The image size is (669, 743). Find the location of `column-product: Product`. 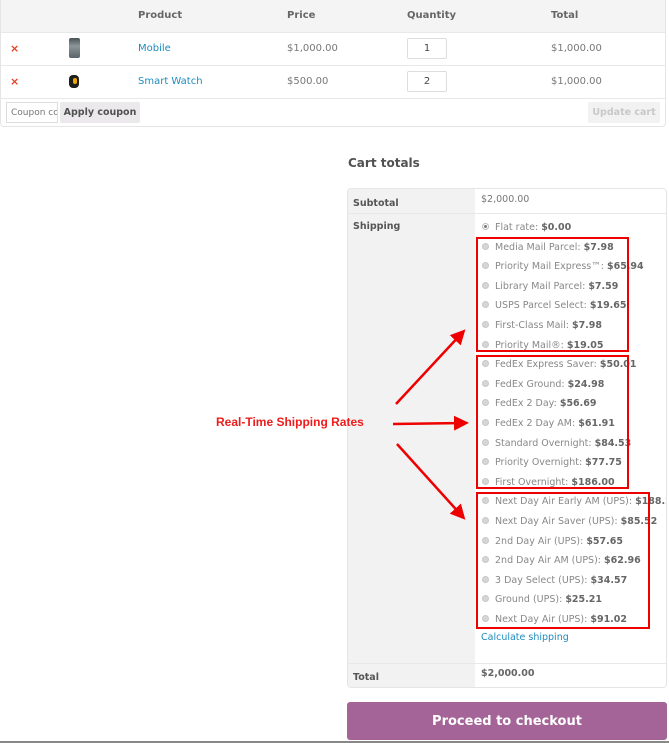

column-product: Product is located at coordinates (160, 15).